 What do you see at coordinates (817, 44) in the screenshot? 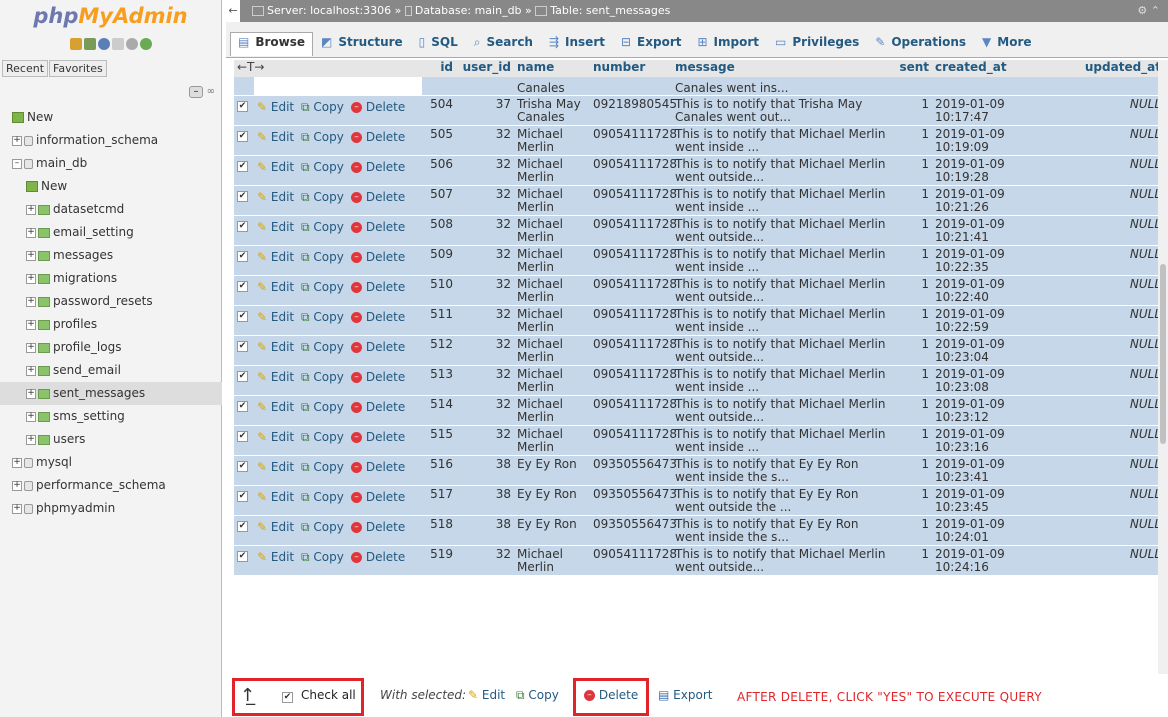
I see `tab-privileges: ▭ Privileges` at bounding box center [817, 44].